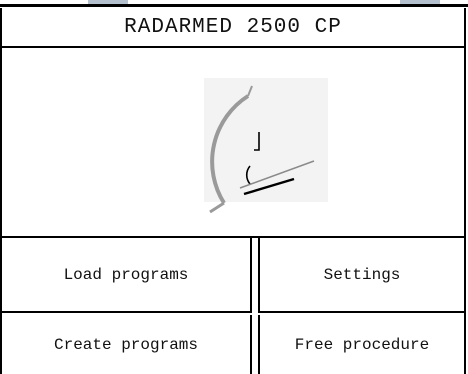 This screenshot has width=468, height=374. I want to click on top-border, so click(234, 5).